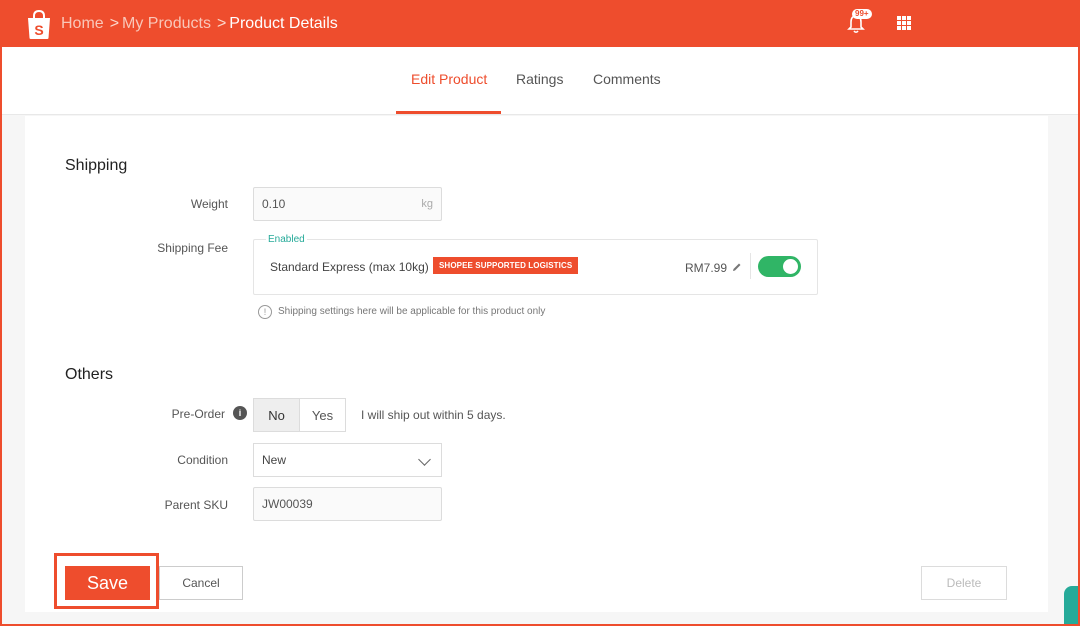  I want to click on shopee-logo-icon: S, so click(39, 25).